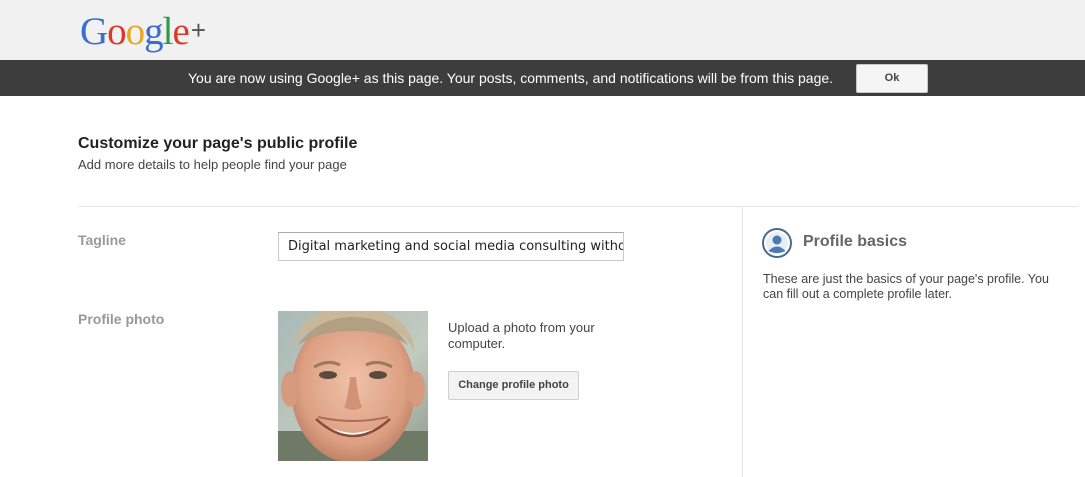 The width and height of the screenshot is (1085, 477). I want to click on change-profile-photo-button: Change profile photo, so click(513, 385).